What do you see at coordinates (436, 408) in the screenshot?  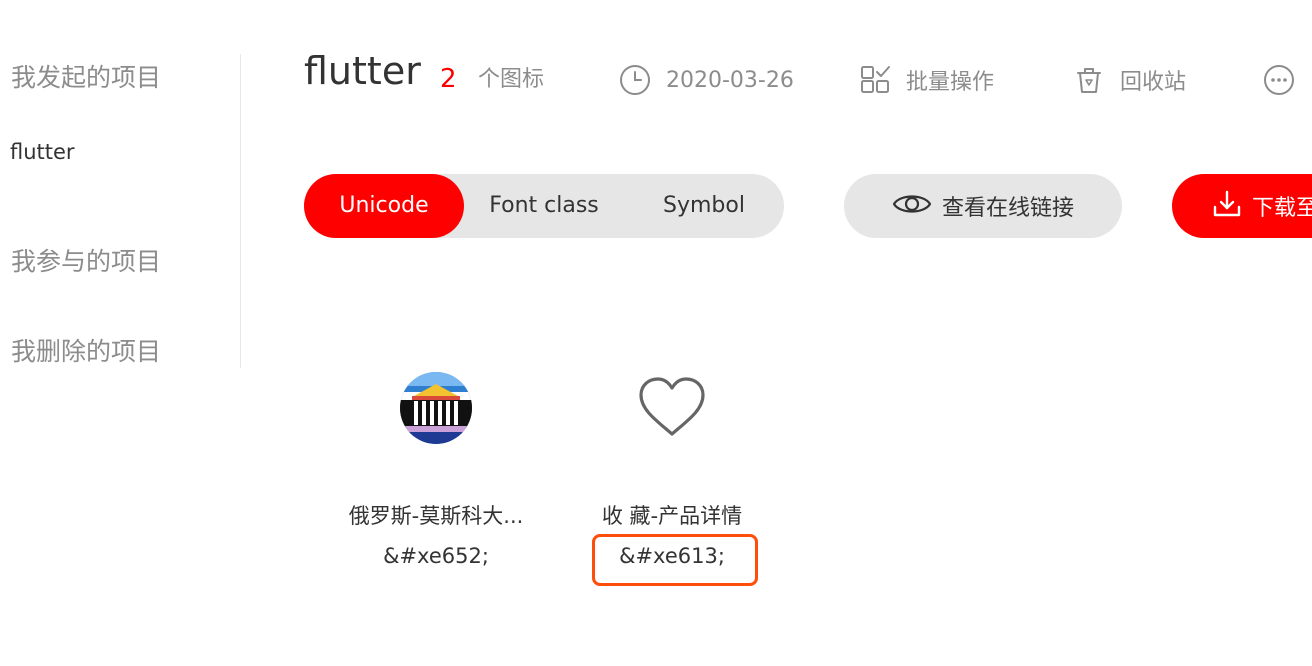 I see `moscow-theatre-icon` at bounding box center [436, 408].